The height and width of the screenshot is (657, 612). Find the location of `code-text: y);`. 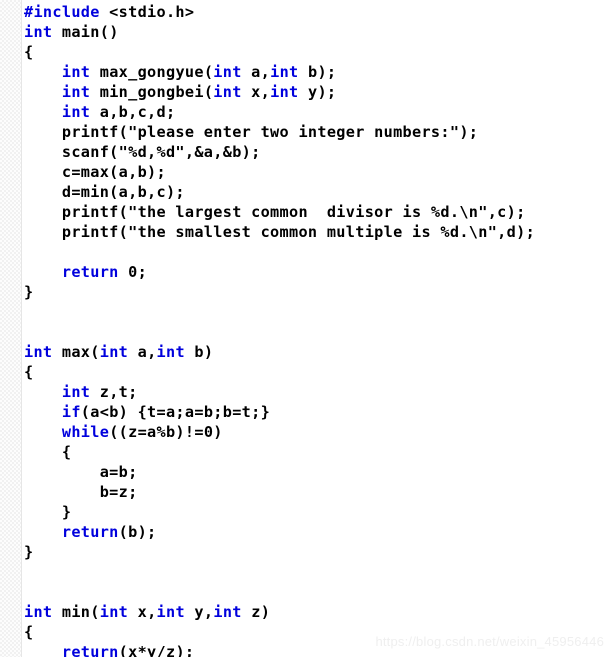

code-text: y); is located at coordinates (317, 92).